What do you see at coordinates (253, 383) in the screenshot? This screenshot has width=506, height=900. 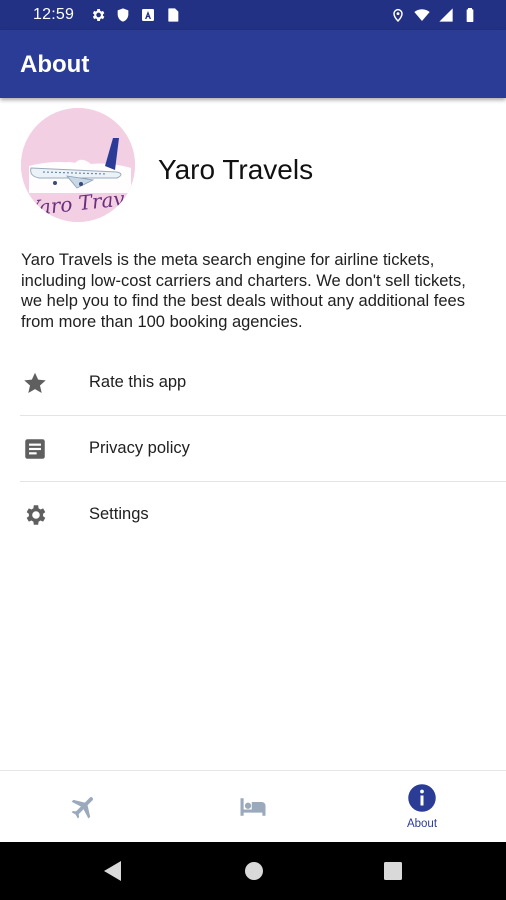 I see `rate-app-item: Rate this app` at bounding box center [253, 383].